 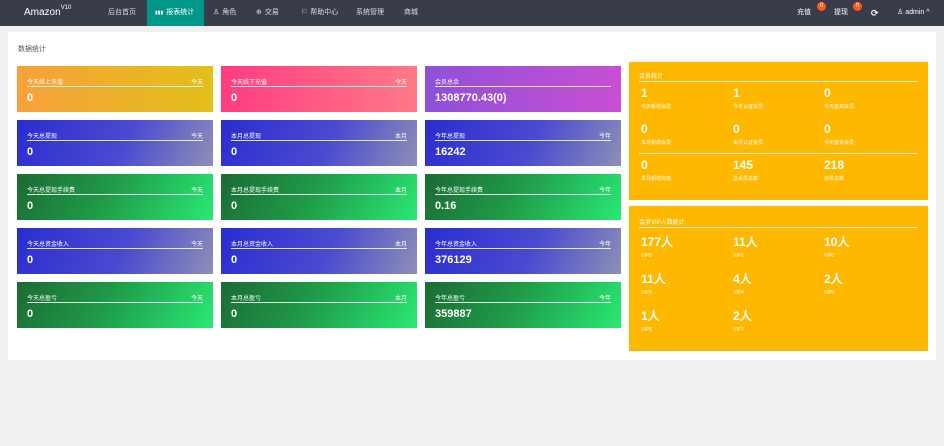 What do you see at coordinates (928, 12) in the screenshot?
I see `chevron-up-icon: ^` at bounding box center [928, 12].